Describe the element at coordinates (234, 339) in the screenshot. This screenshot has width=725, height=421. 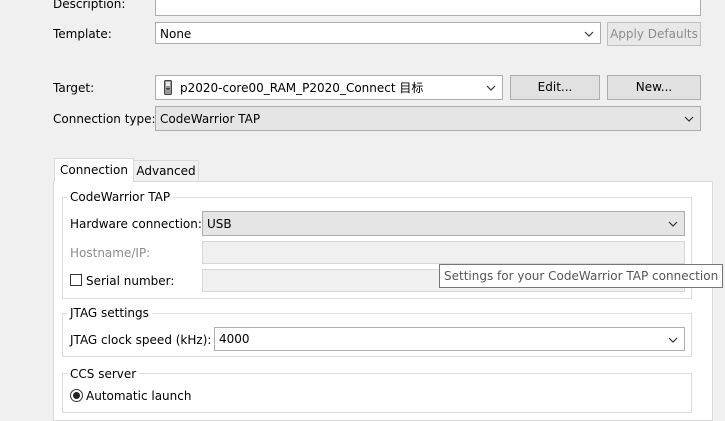
I see `jtag-clock-value: 4000` at that location.